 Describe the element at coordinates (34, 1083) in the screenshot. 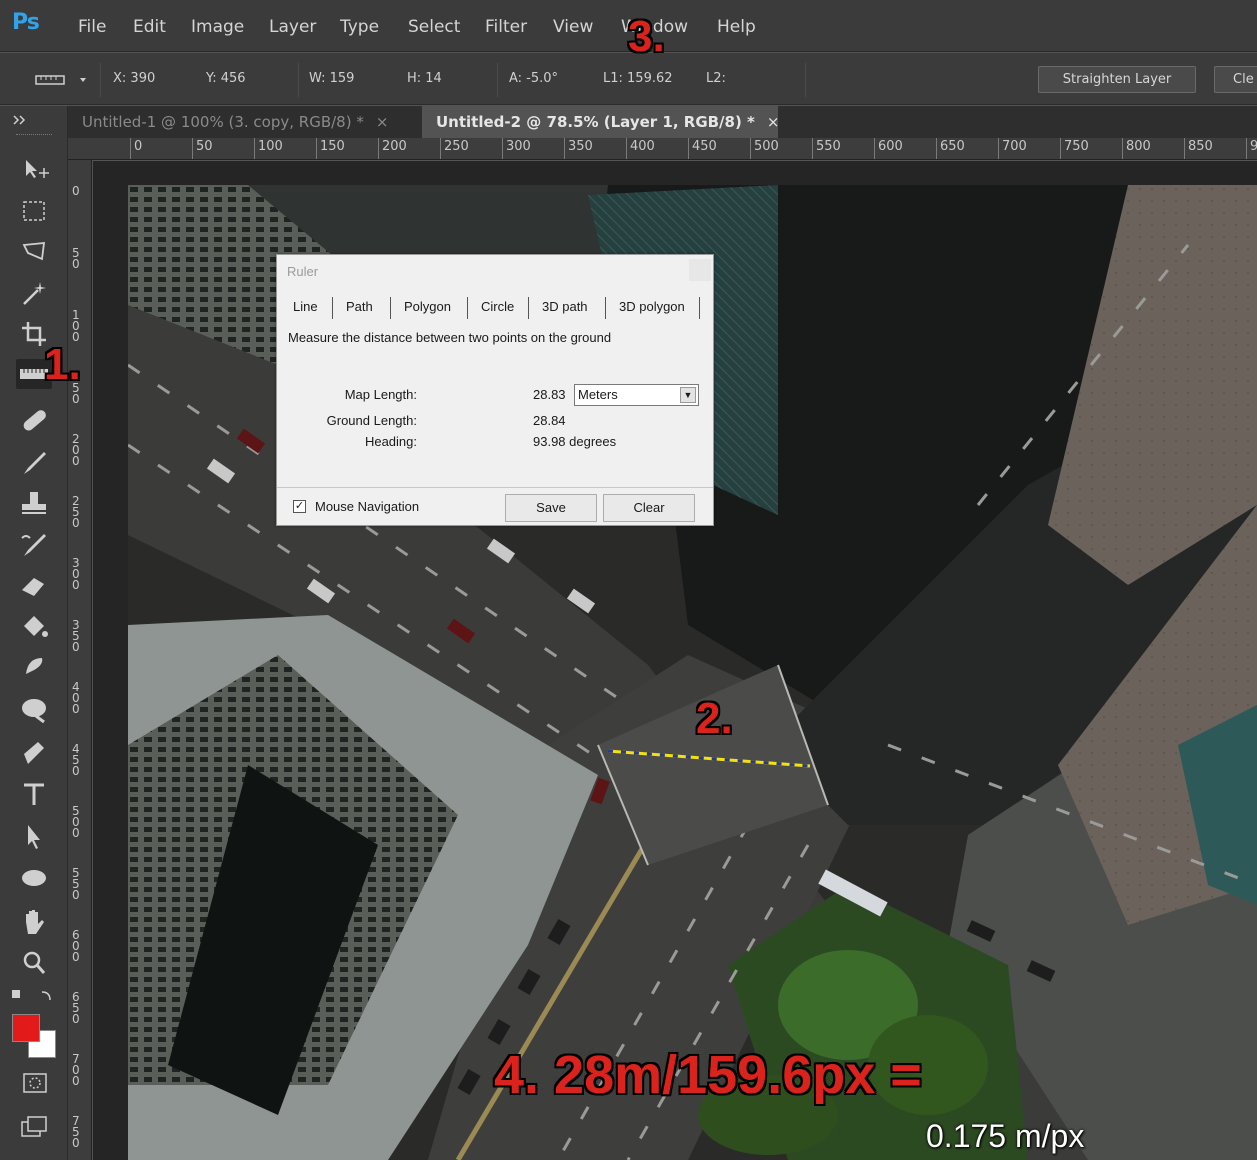

I see `quick-mask-icon` at that location.